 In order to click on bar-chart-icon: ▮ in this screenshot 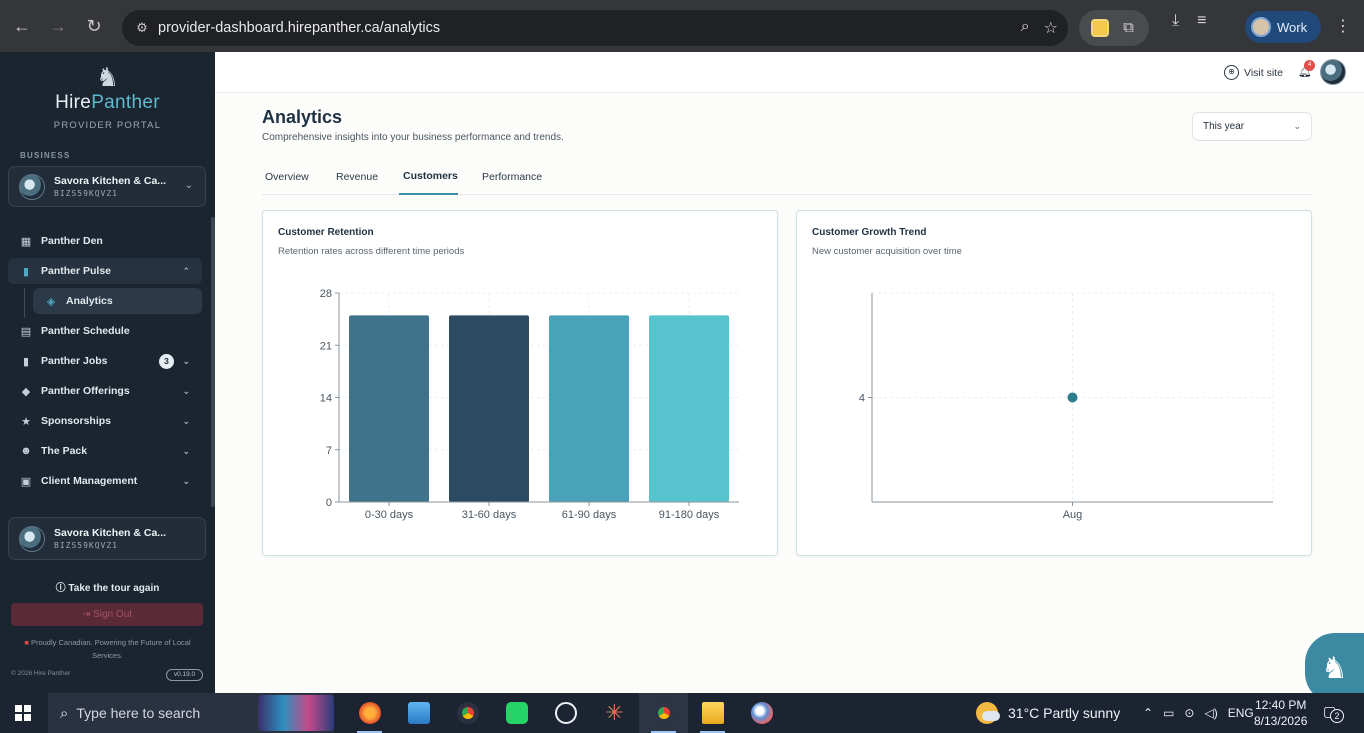, I will do `click(26, 271)`.